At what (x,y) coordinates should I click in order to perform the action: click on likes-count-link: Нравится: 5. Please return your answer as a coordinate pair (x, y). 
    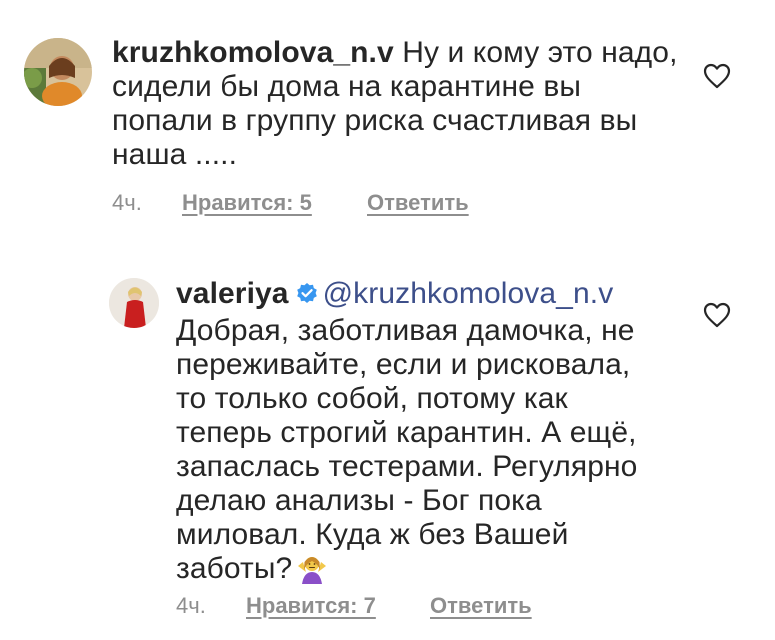
    Looking at the image, I should click on (247, 203).